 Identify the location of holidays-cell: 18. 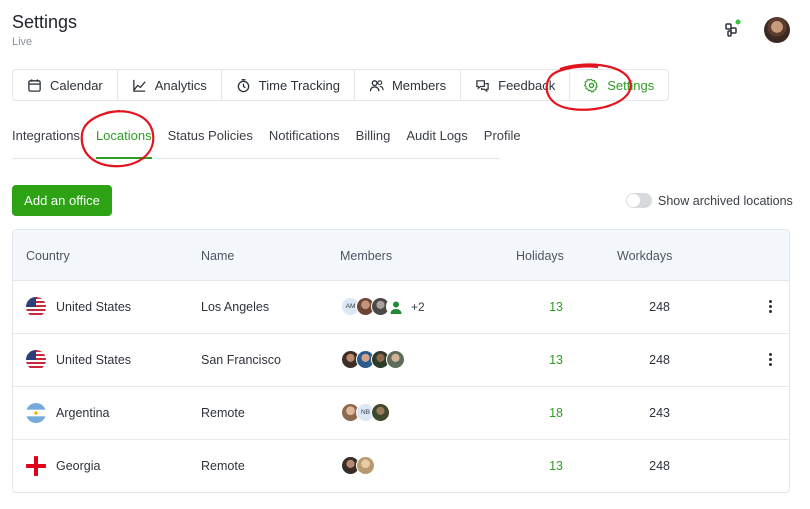
(556, 413).